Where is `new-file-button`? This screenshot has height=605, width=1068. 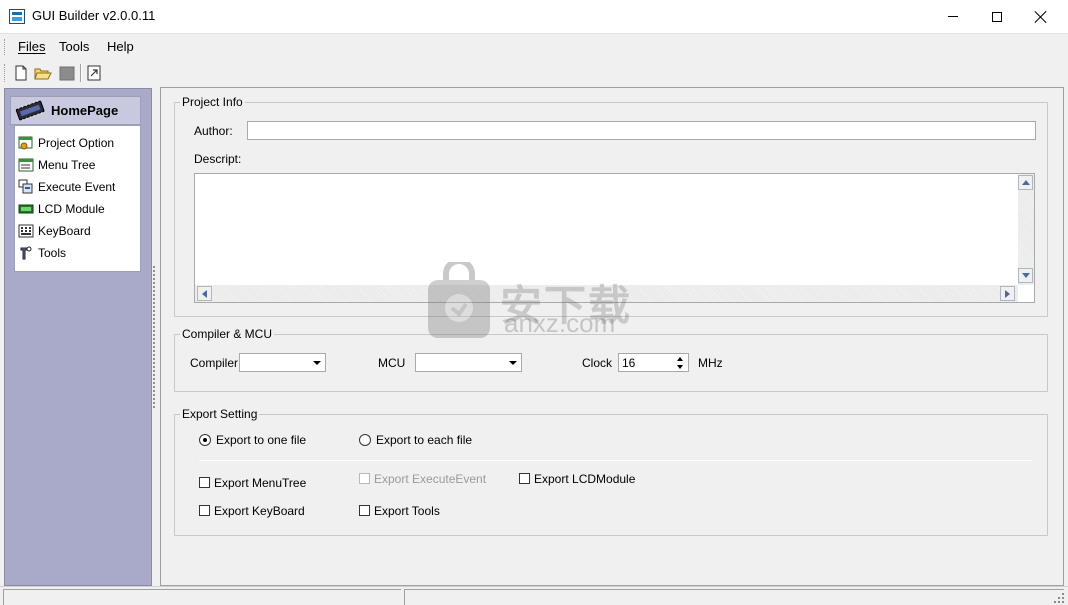 new-file-button is located at coordinates (21, 73).